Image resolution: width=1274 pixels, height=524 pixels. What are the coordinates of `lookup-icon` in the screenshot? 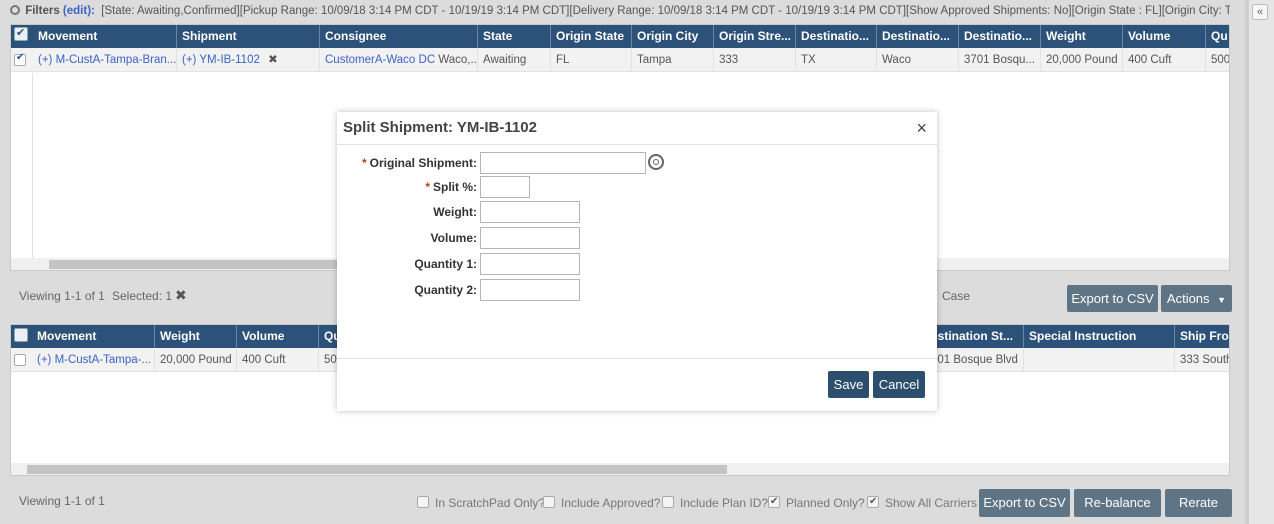 It's located at (656, 162).